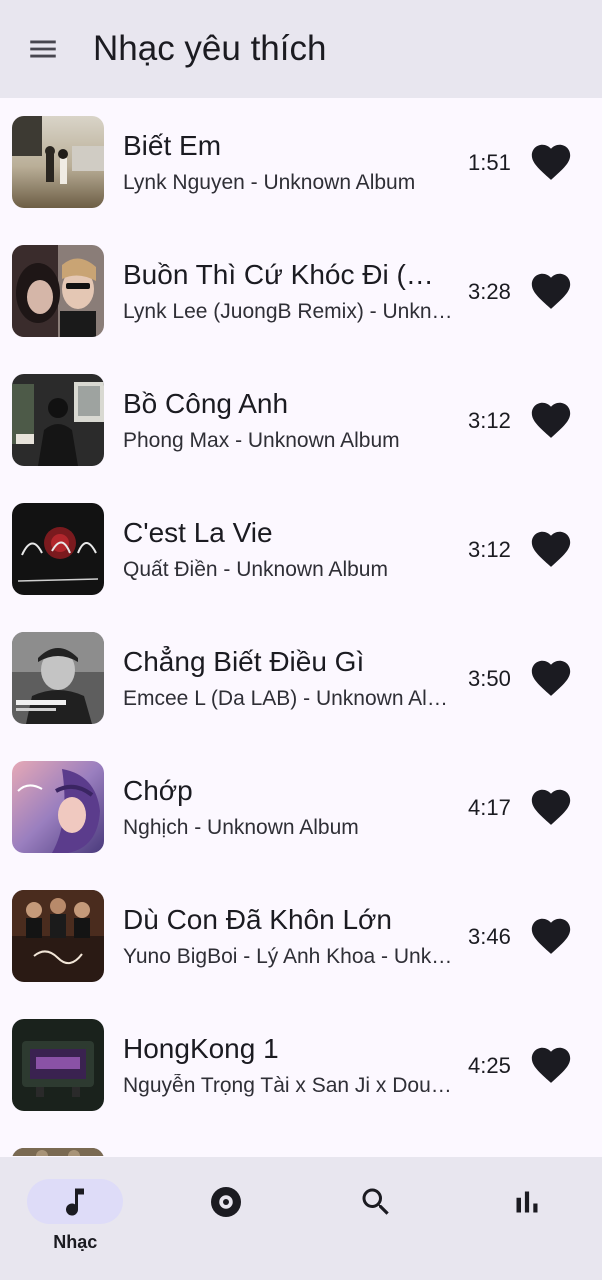  What do you see at coordinates (489, 807) in the screenshot?
I see `song-duration: 4:17` at bounding box center [489, 807].